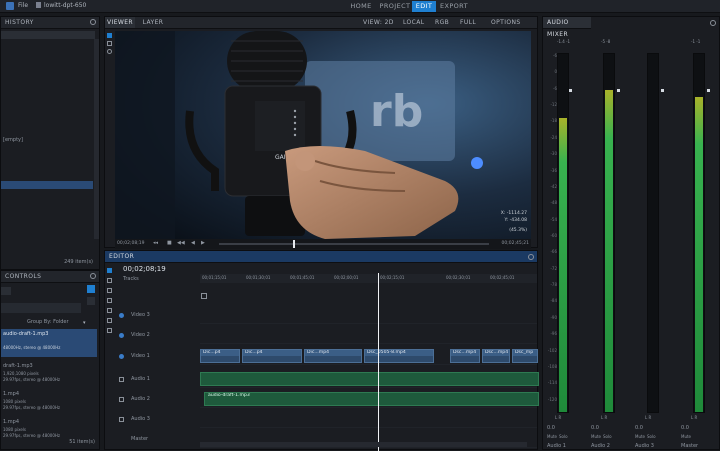 This screenshot has width=720, height=451. What do you see at coordinates (518, 230) in the screenshot?
I see `zoom-level: (45.3%)` at bounding box center [518, 230].